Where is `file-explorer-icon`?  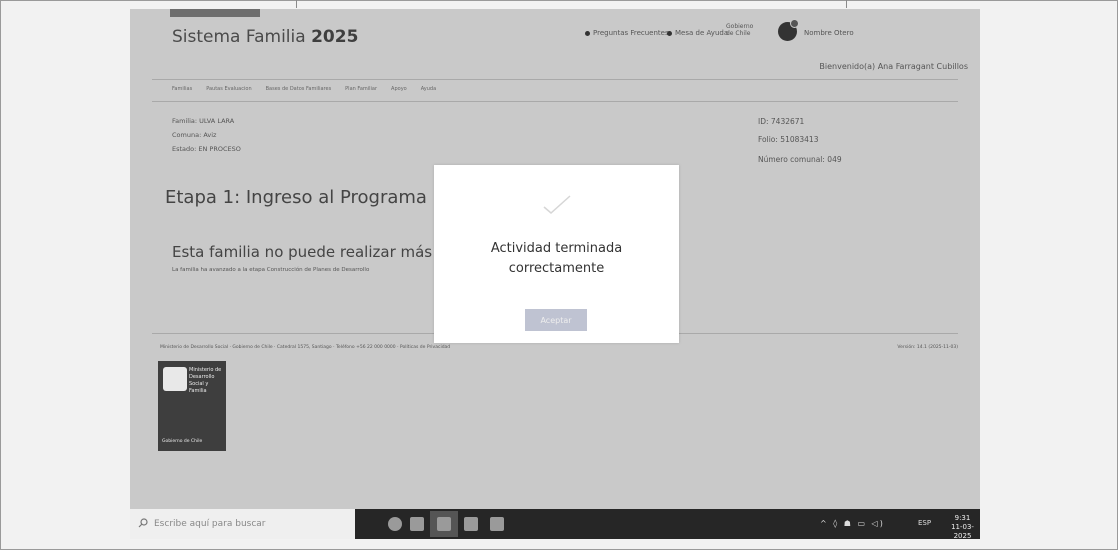 file-explorer-icon is located at coordinates (417, 524).